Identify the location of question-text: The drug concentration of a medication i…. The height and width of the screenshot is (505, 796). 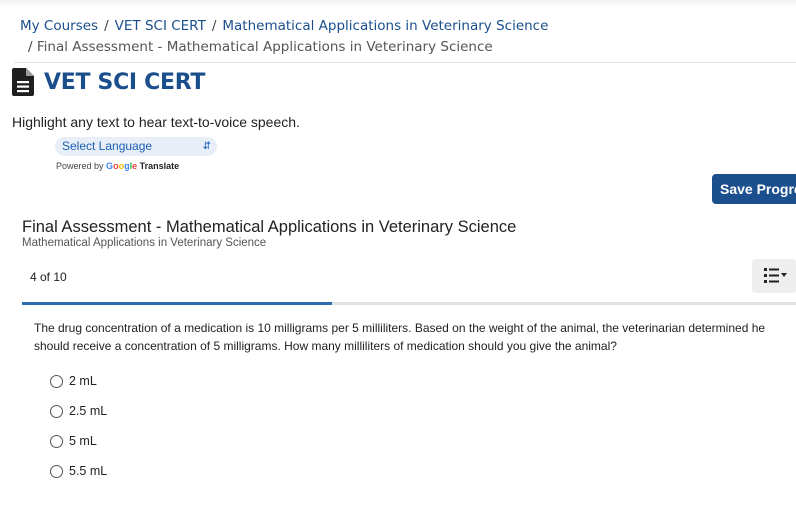
(400, 337).